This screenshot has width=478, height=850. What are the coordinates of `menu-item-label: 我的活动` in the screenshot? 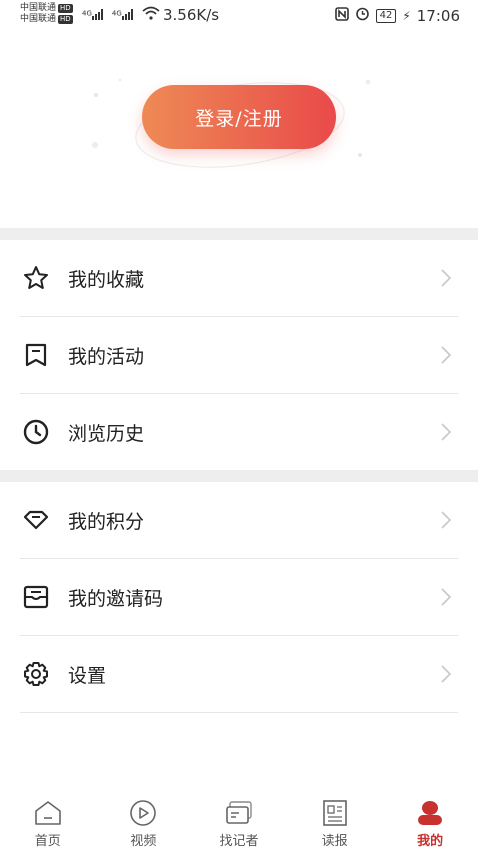 It's located at (106, 356).